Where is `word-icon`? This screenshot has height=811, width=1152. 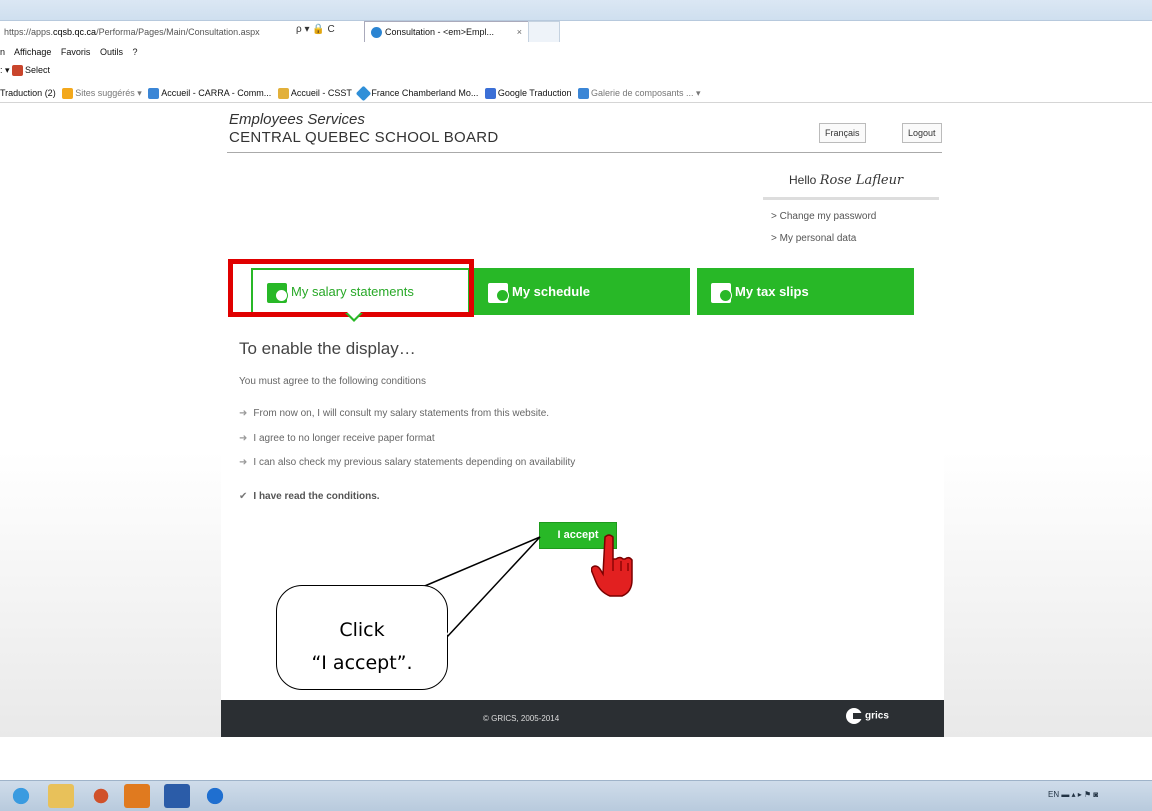
word-icon is located at coordinates (177, 796).